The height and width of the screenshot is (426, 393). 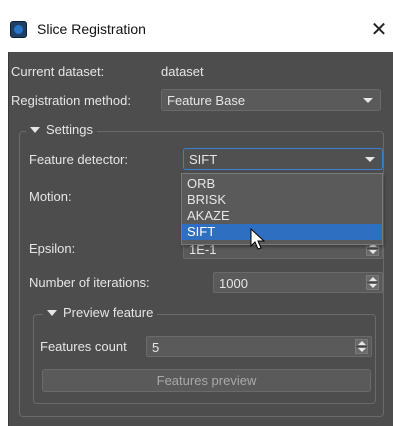 What do you see at coordinates (282, 216) in the screenshot?
I see `dropdown-option-akaze: AKAZE` at bounding box center [282, 216].